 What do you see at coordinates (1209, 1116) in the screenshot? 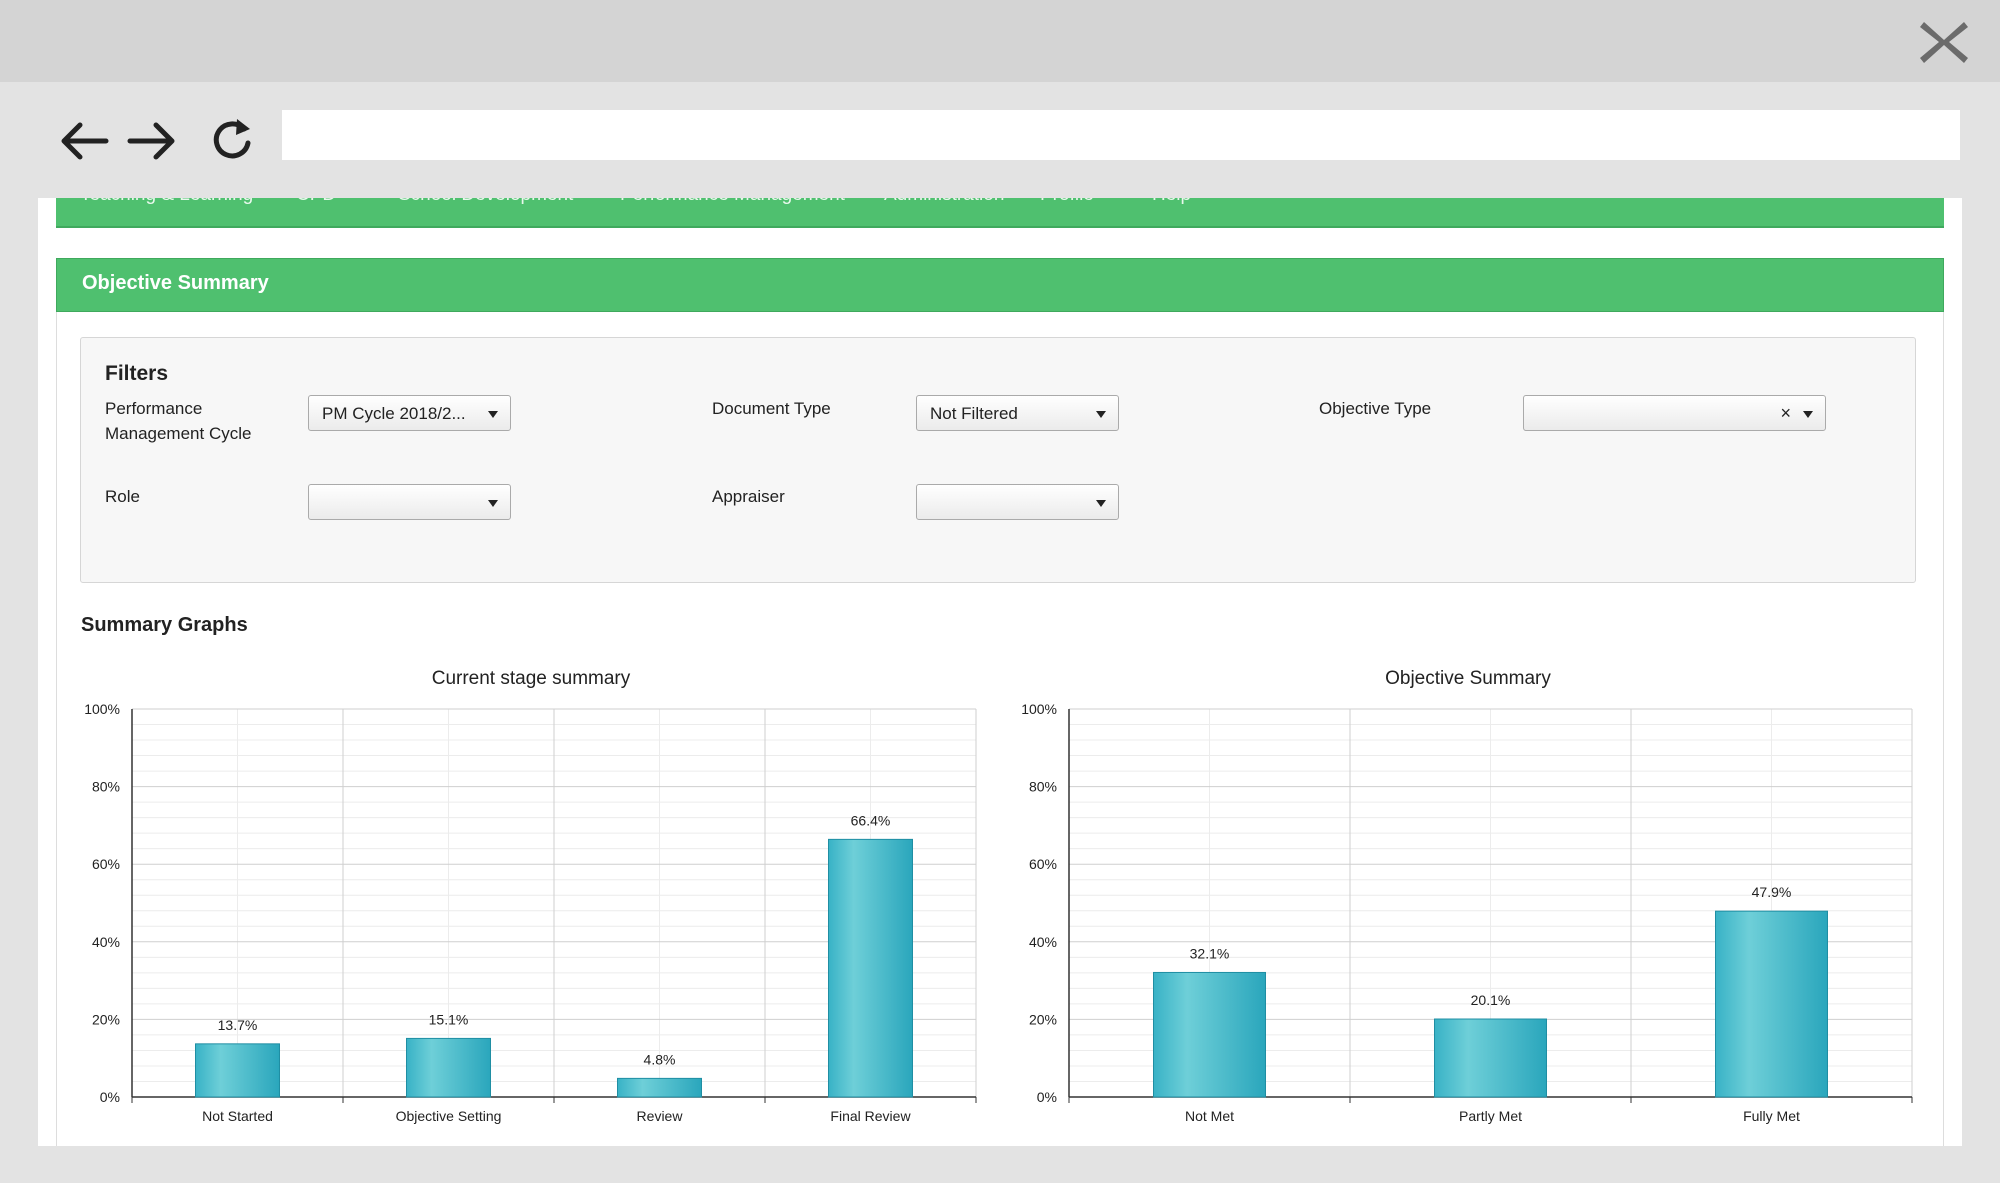
I see `x-category-label: Not Met` at bounding box center [1209, 1116].